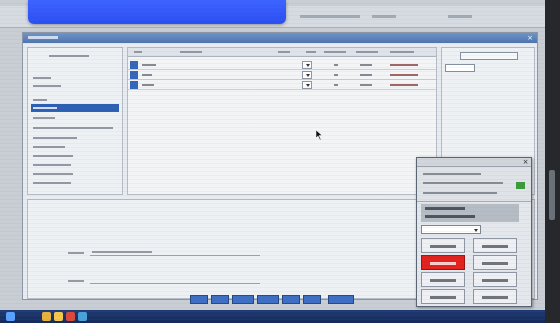 This screenshot has width=560, height=323. I want to click on start-icon, so click(10, 316).